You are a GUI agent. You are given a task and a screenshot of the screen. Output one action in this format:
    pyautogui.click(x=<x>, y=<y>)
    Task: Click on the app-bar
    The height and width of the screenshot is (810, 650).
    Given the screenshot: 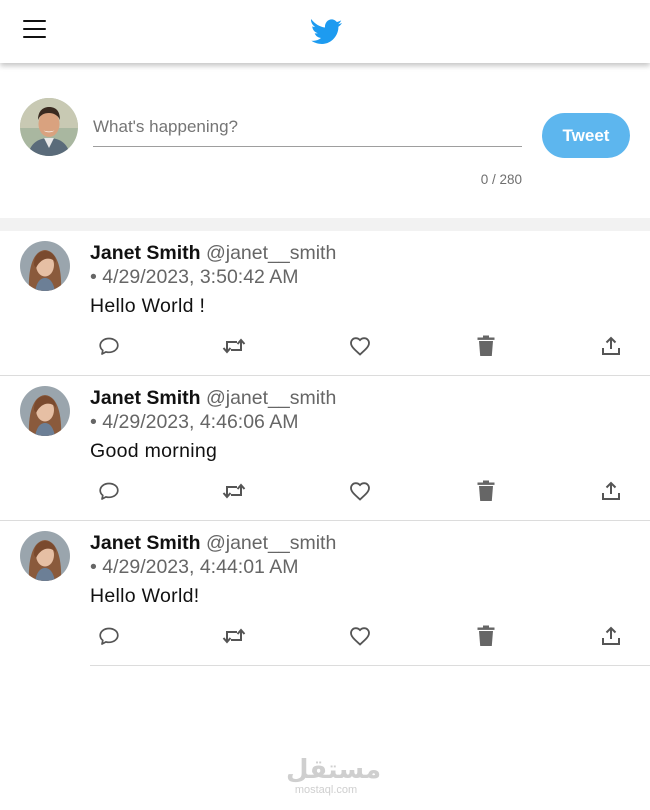 What is the action you would take?
    pyautogui.click(x=325, y=31)
    